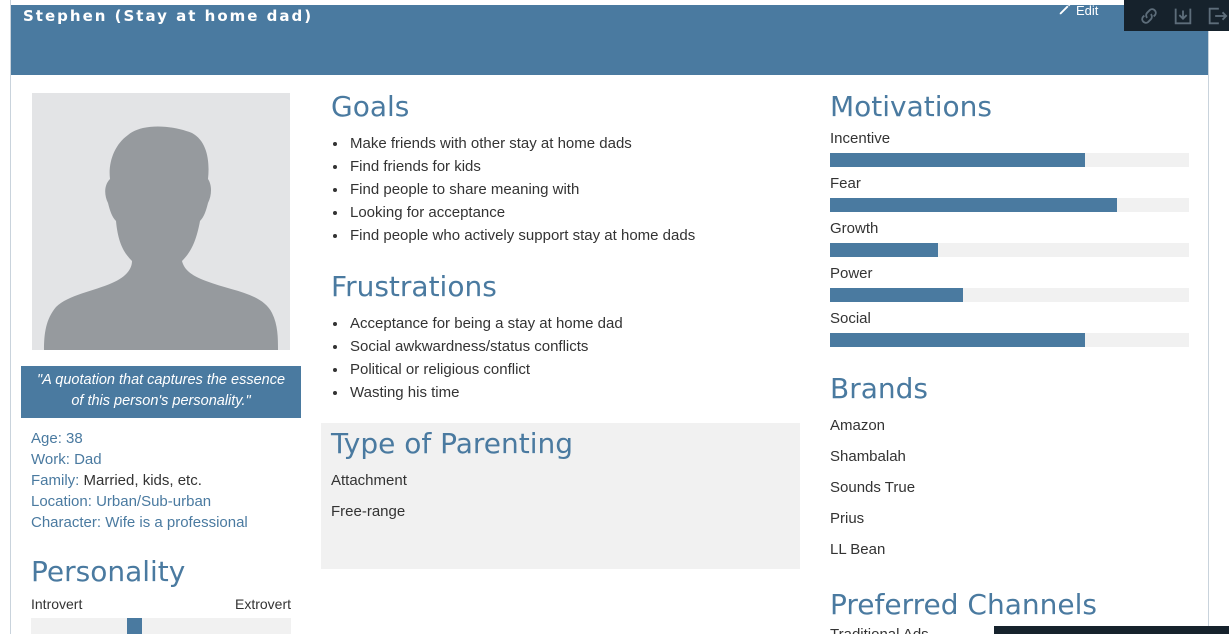 This screenshot has width=1229, height=634. What do you see at coordinates (61, 501) in the screenshot?
I see `fact-key: Location:` at bounding box center [61, 501].